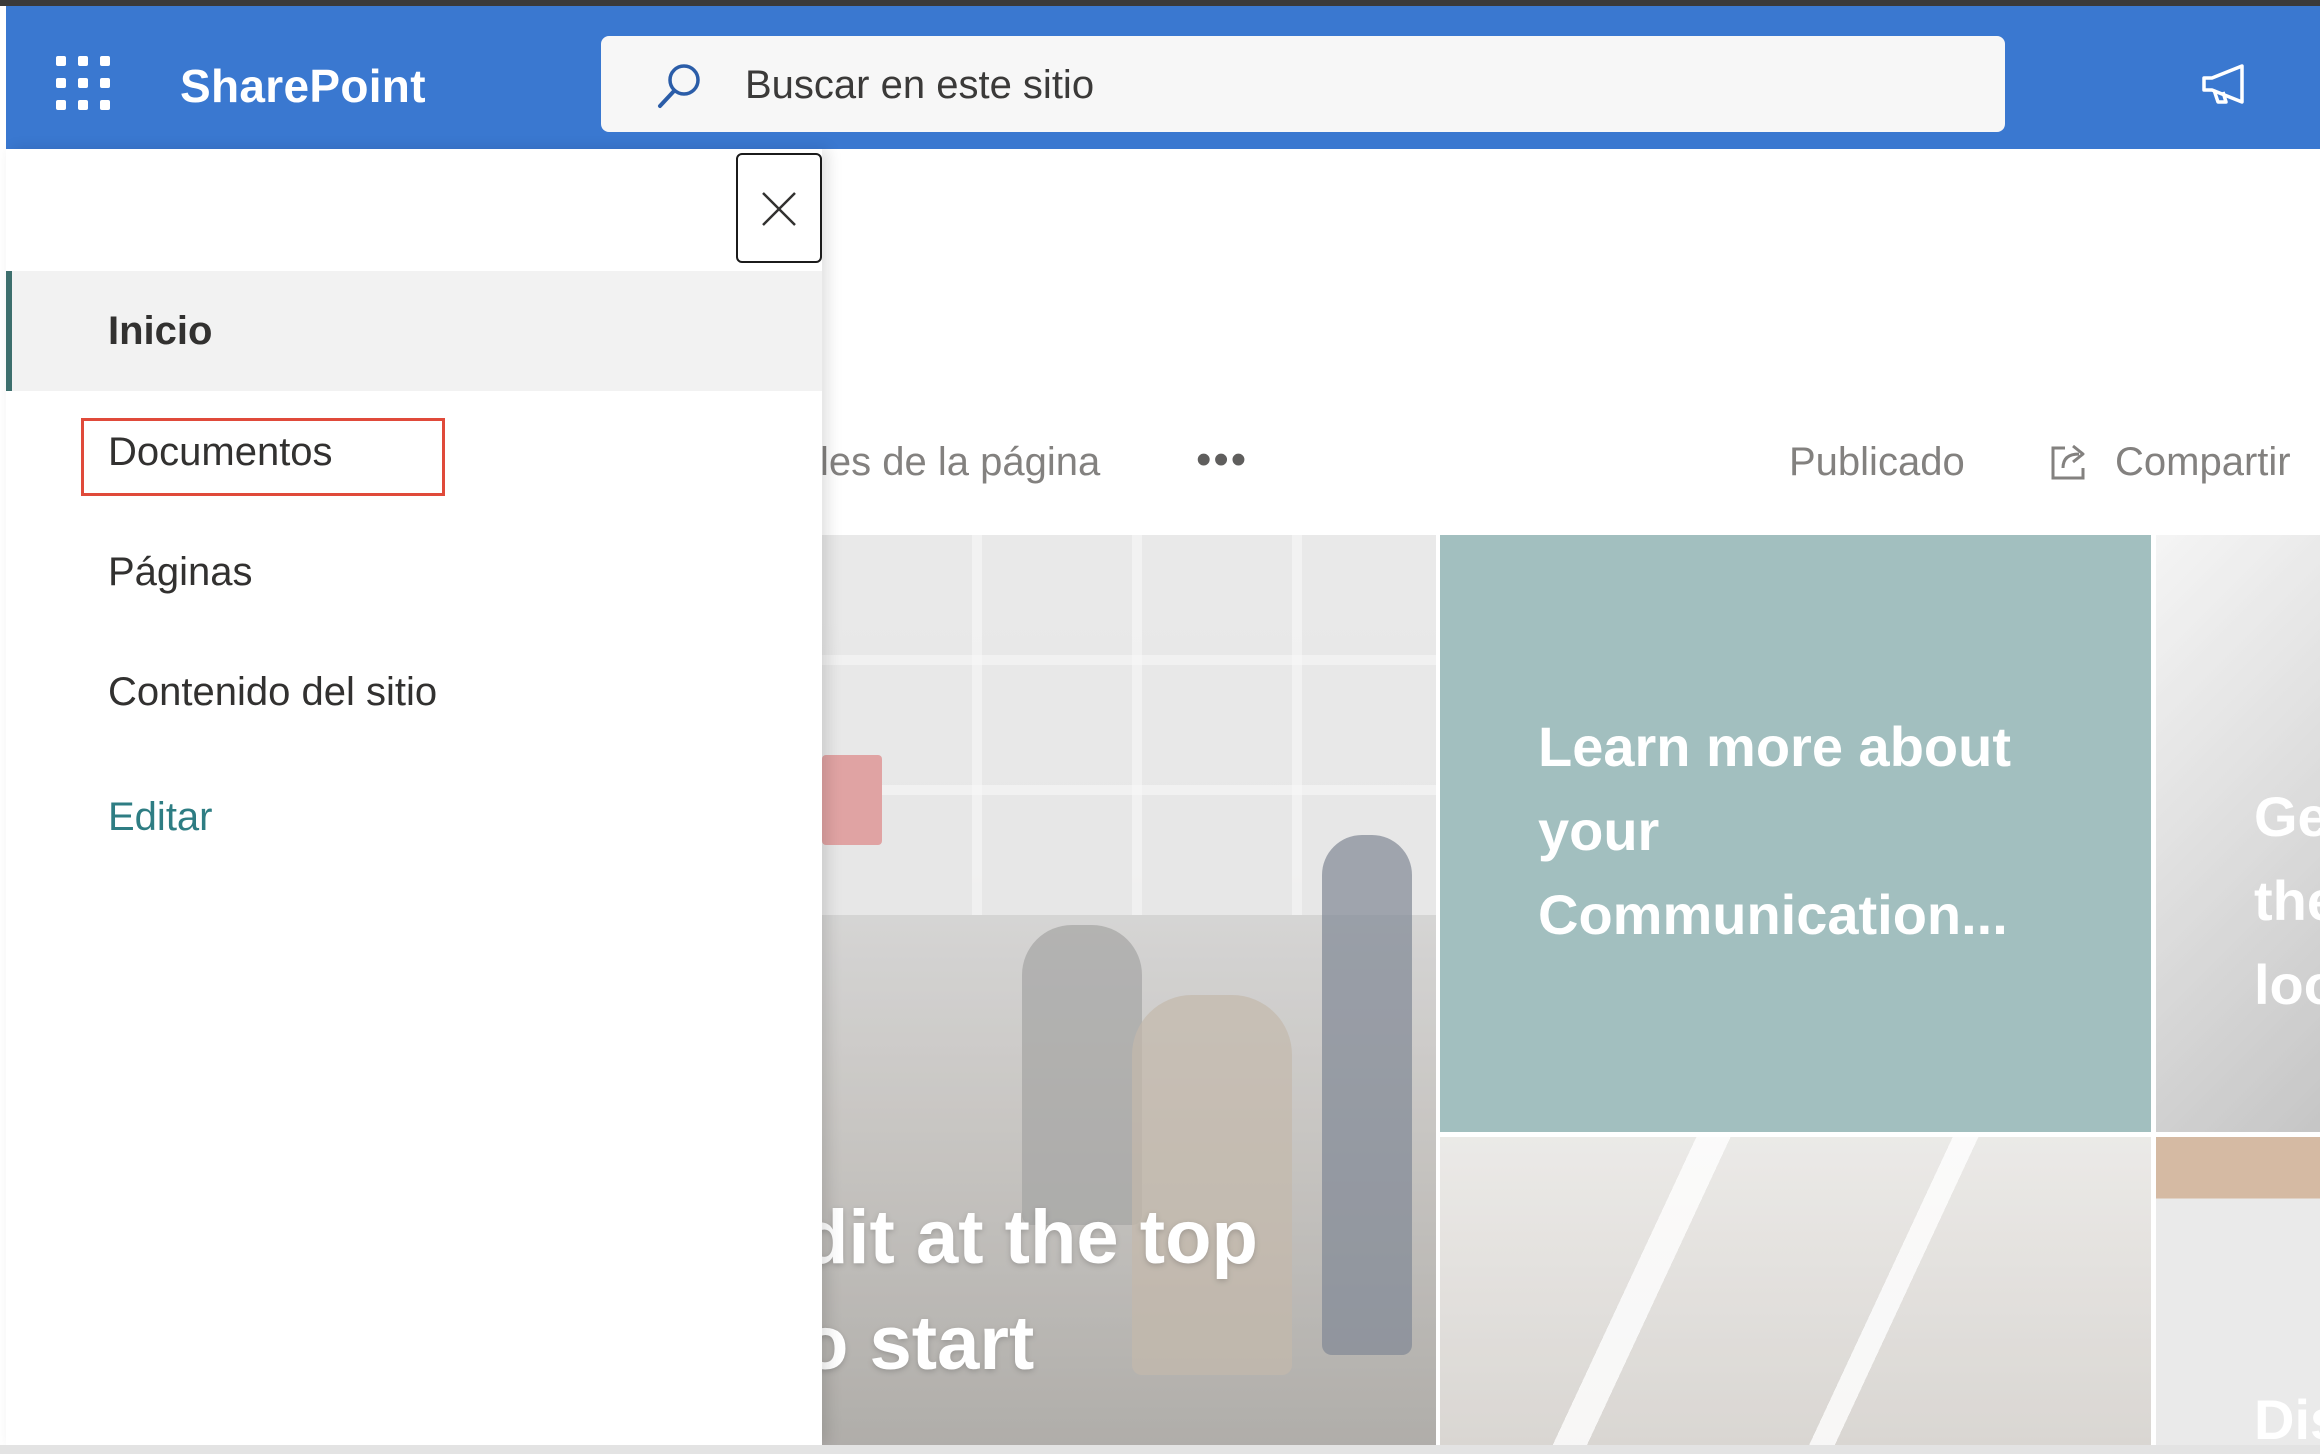 The height and width of the screenshot is (1454, 2320). What do you see at coordinates (414, 817) in the screenshot?
I see `edit-navigation-link: Editar` at bounding box center [414, 817].